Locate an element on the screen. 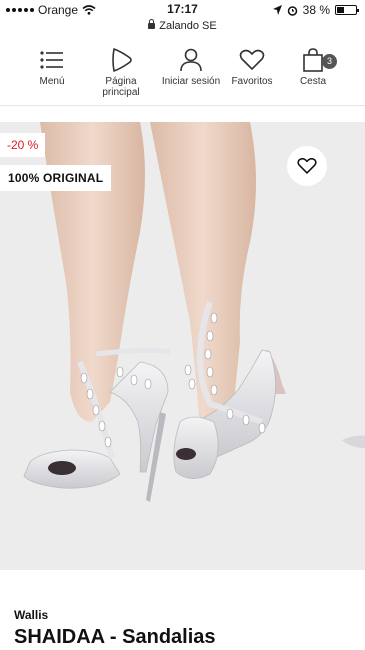 This screenshot has width=365, height=650. bag-icon is located at coordinates (313, 60).